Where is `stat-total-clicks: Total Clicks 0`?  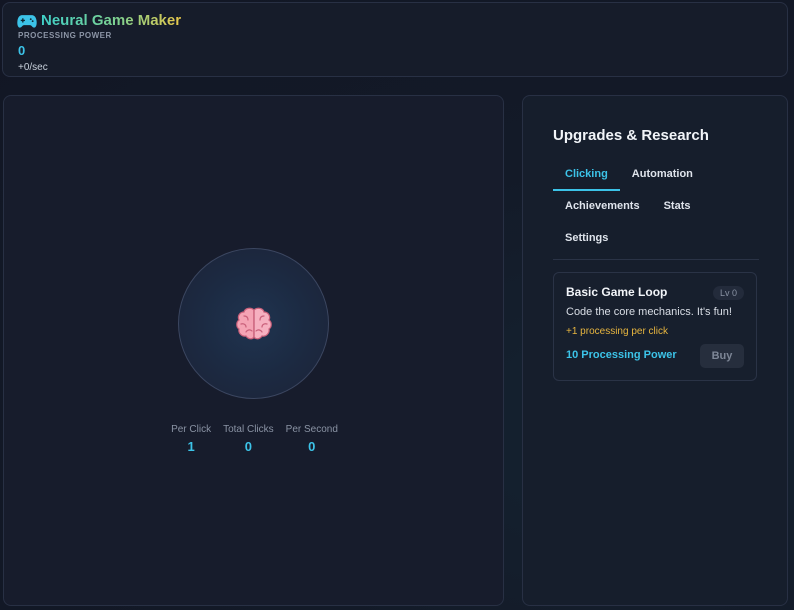
stat-total-clicks: Total Clicks 0 is located at coordinates (248, 439).